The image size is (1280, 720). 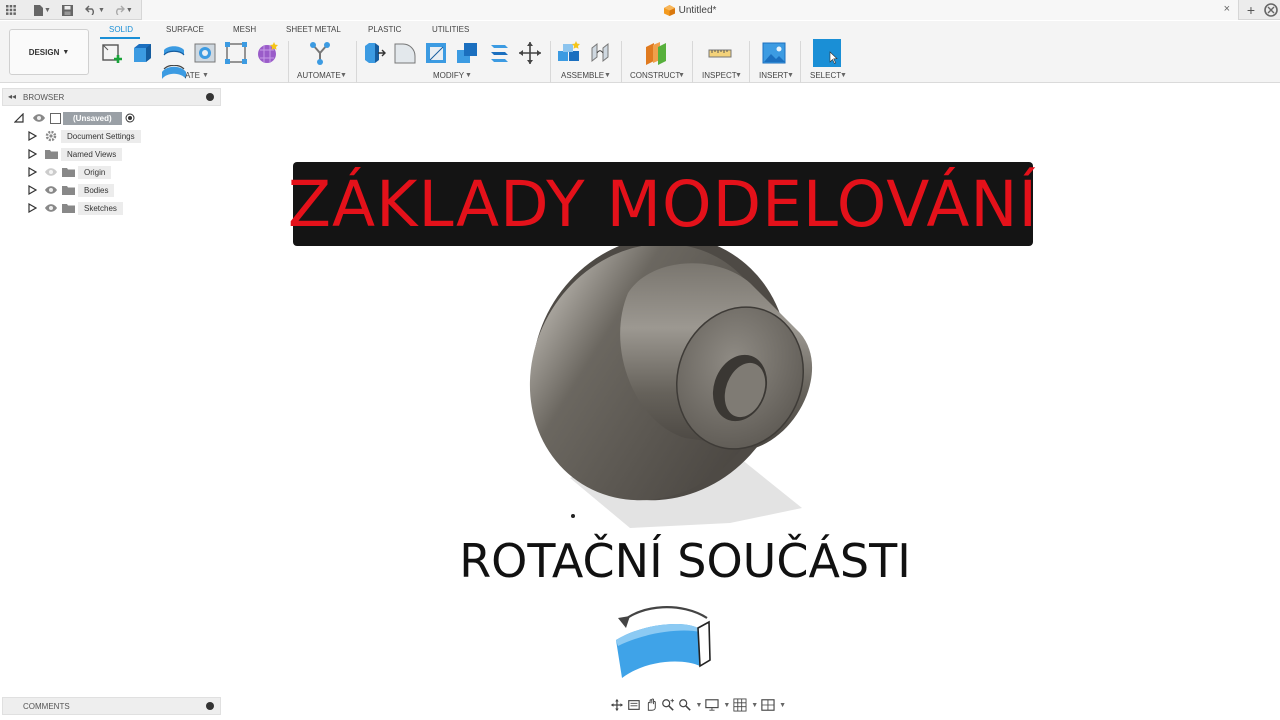 What do you see at coordinates (719, 75) in the screenshot?
I see `group-inspect-label: INSPECT` at bounding box center [719, 75].